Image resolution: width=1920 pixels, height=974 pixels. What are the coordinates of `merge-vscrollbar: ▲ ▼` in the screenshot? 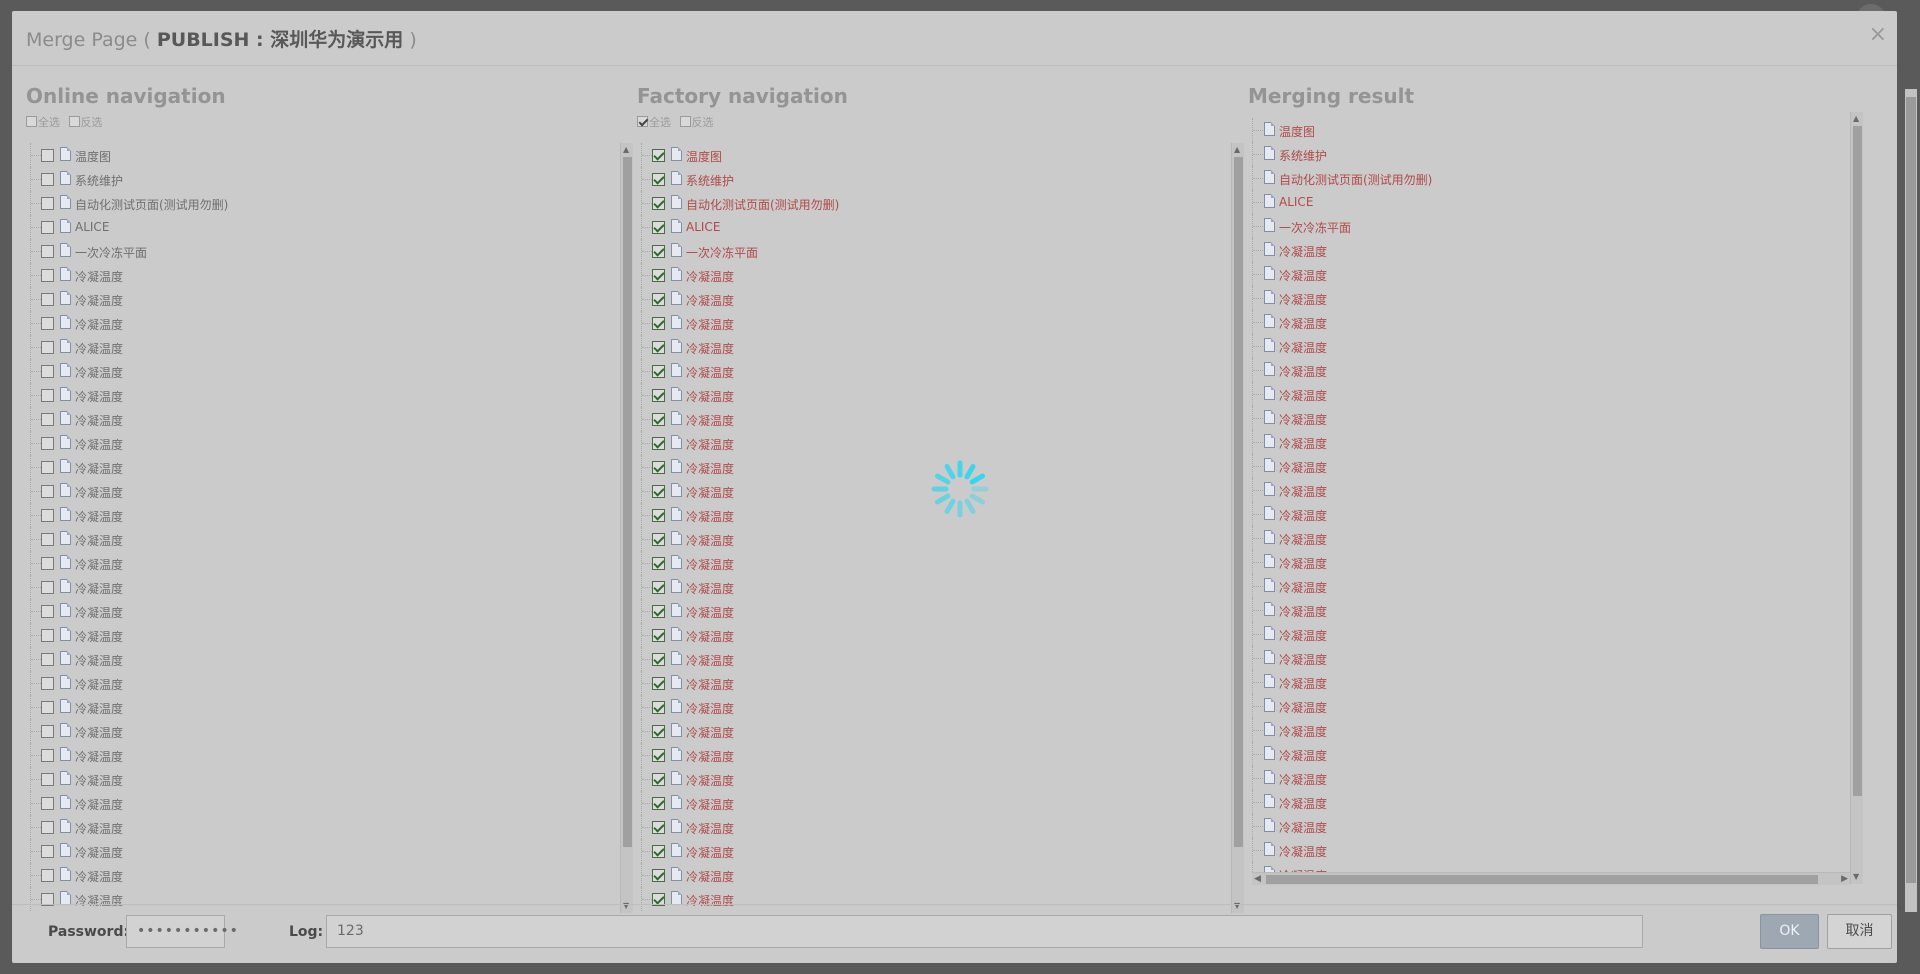 It's located at (1856, 498).